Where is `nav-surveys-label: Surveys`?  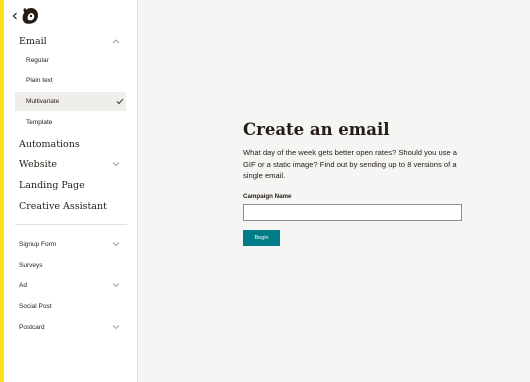
nav-surveys-label: Surveys is located at coordinates (31, 265).